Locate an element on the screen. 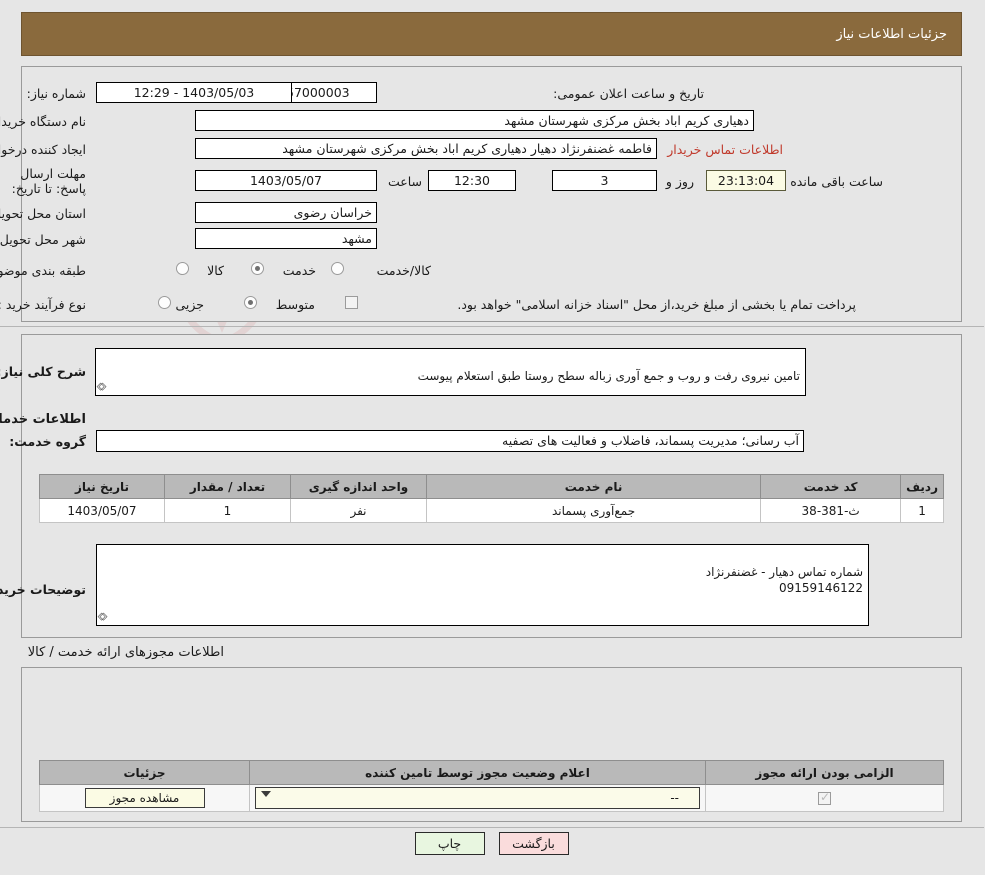 Image resolution: width=985 pixels, height=875 pixels. deadline-time-field: 12:30 is located at coordinates (473, 180).